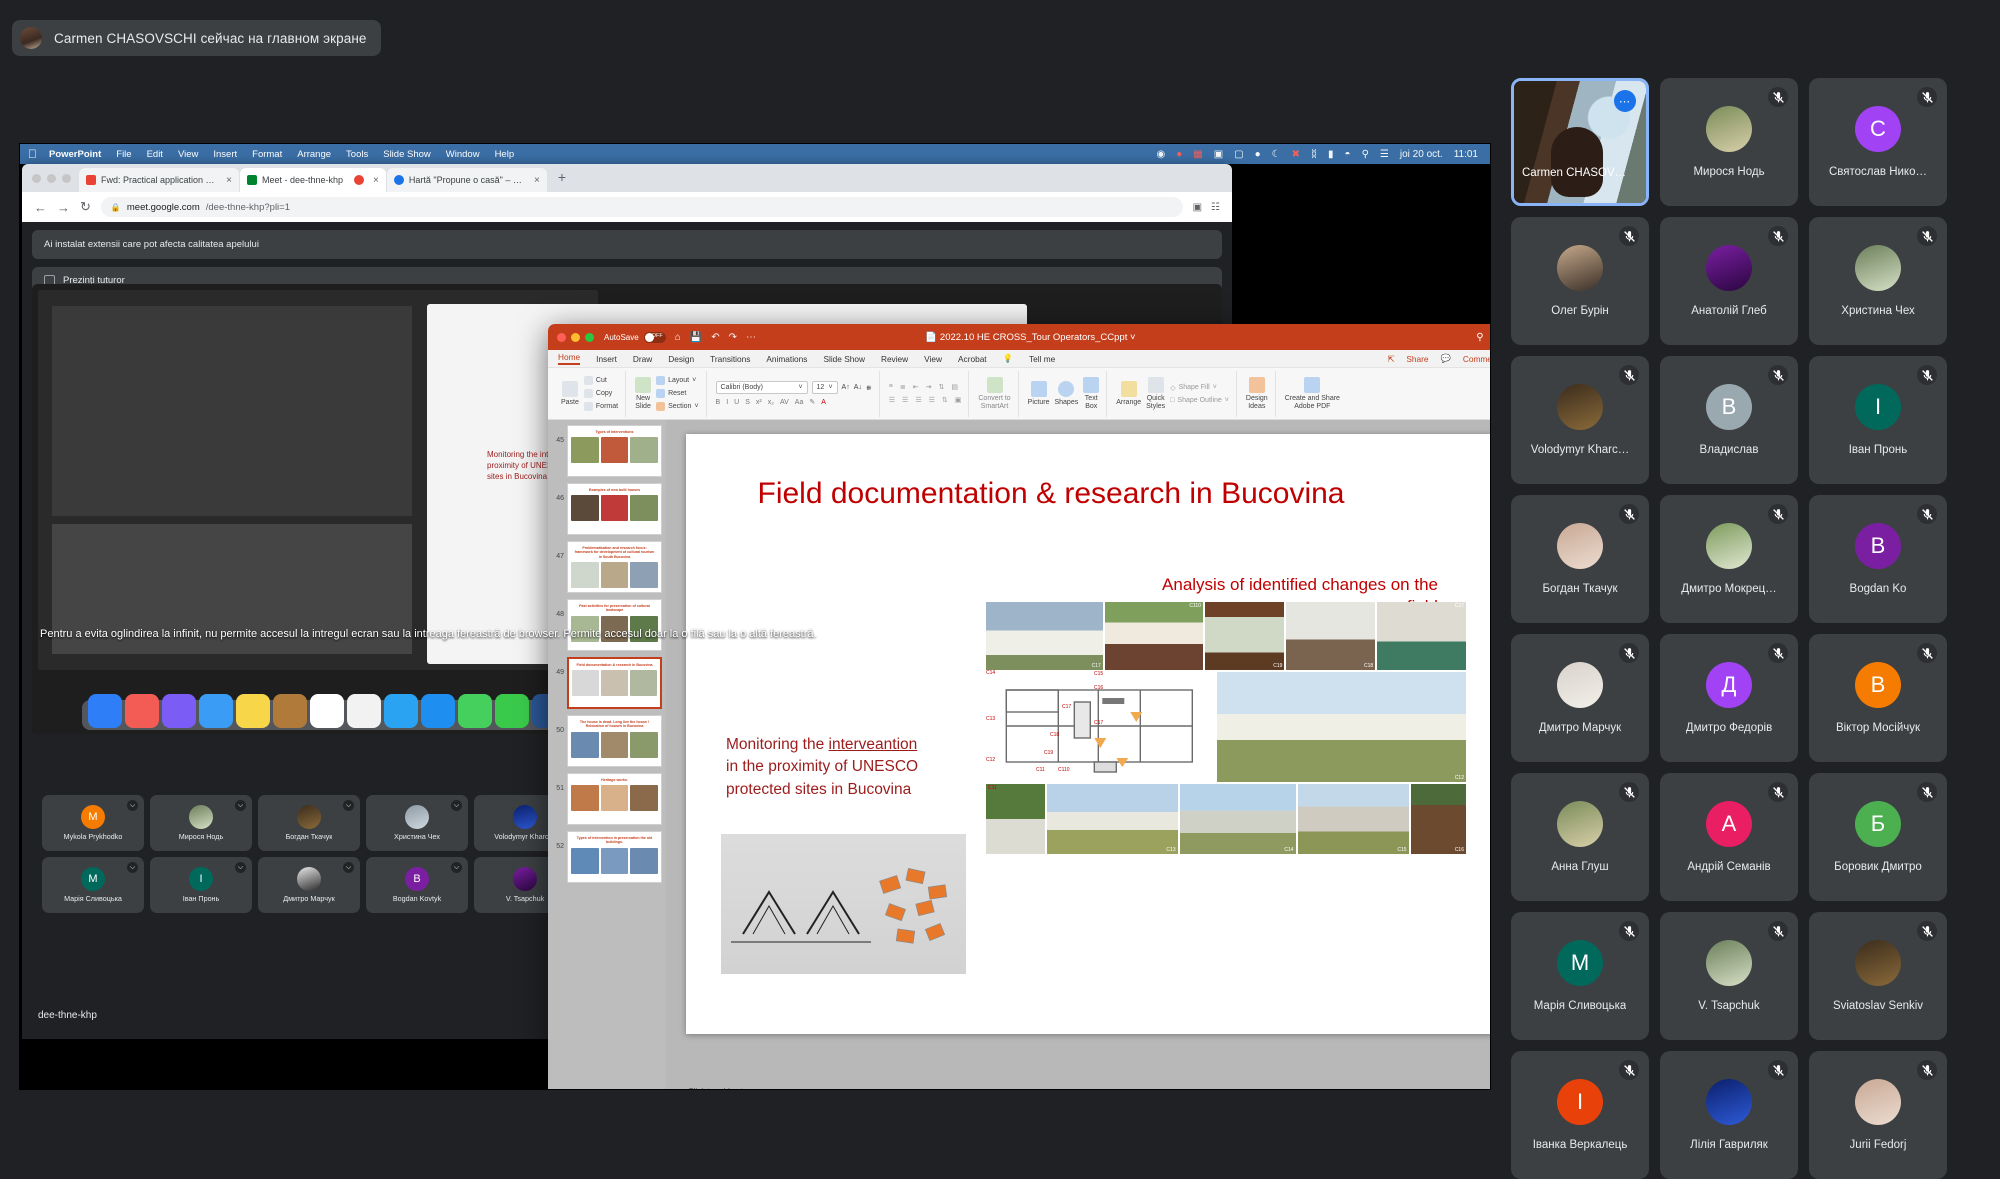 This screenshot has height=1179, width=2000. Describe the element at coordinates (812, 402) in the screenshot. I see `highlight-icon: ✎` at that location.